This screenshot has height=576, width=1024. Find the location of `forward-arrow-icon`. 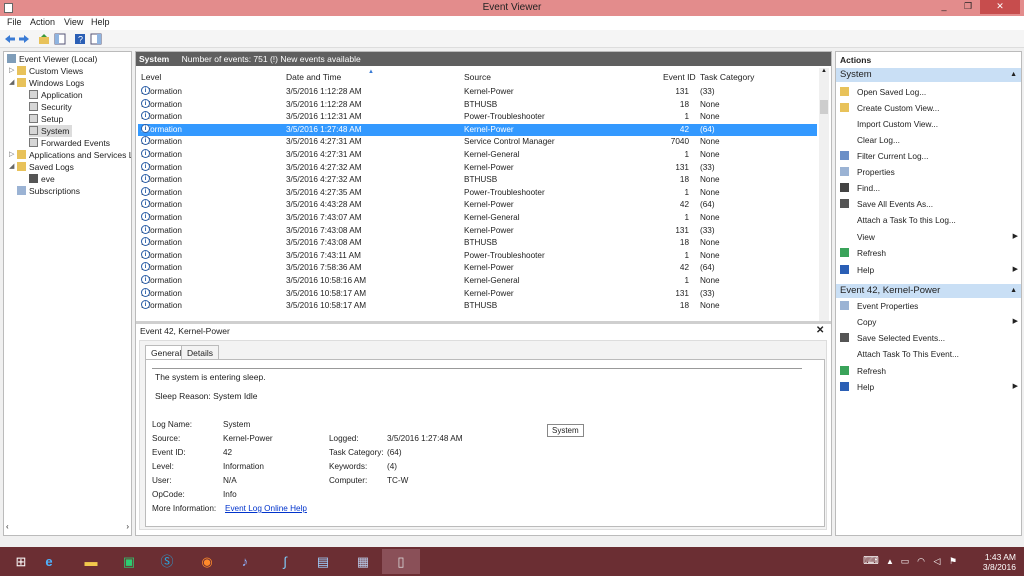

forward-arrow-icon is located at coordinates (24, 39).